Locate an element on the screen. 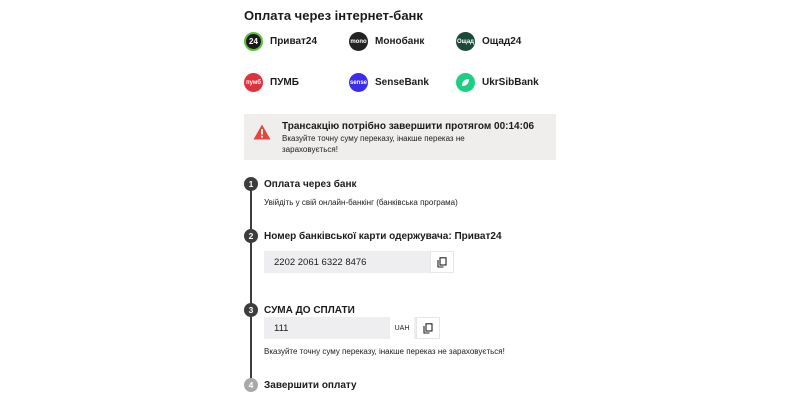 The image size is (800, 400). copy-card-number-button is located at coordinates (442, 262).